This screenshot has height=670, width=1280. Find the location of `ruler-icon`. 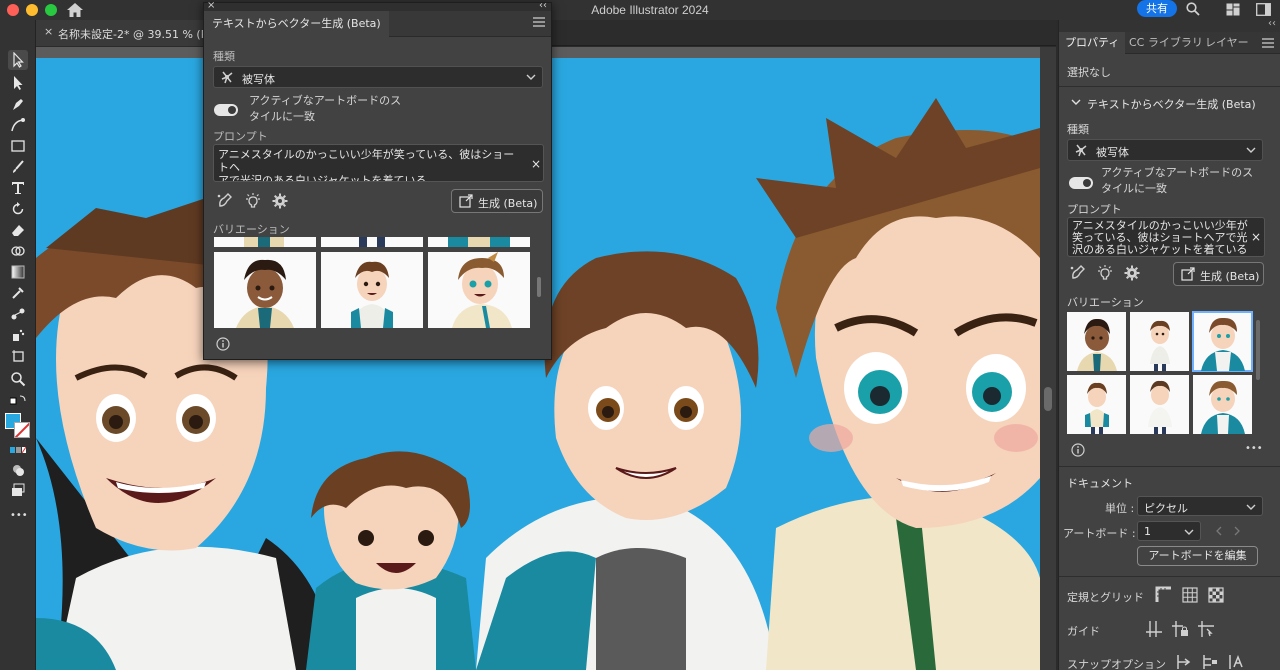

ruler-icon is located at coordinates (1164, 595).